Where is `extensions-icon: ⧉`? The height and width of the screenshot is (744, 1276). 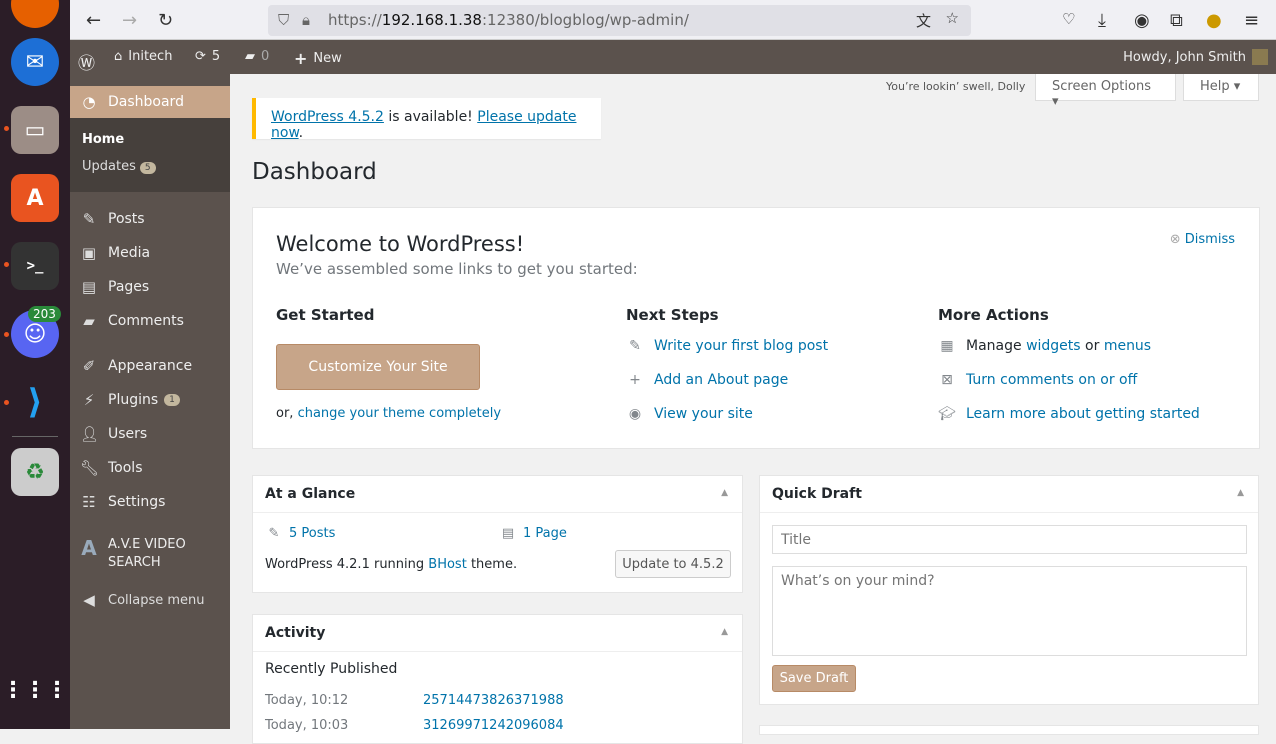 extensions-icon: ⧉ is located at coordinates (1176, 20).